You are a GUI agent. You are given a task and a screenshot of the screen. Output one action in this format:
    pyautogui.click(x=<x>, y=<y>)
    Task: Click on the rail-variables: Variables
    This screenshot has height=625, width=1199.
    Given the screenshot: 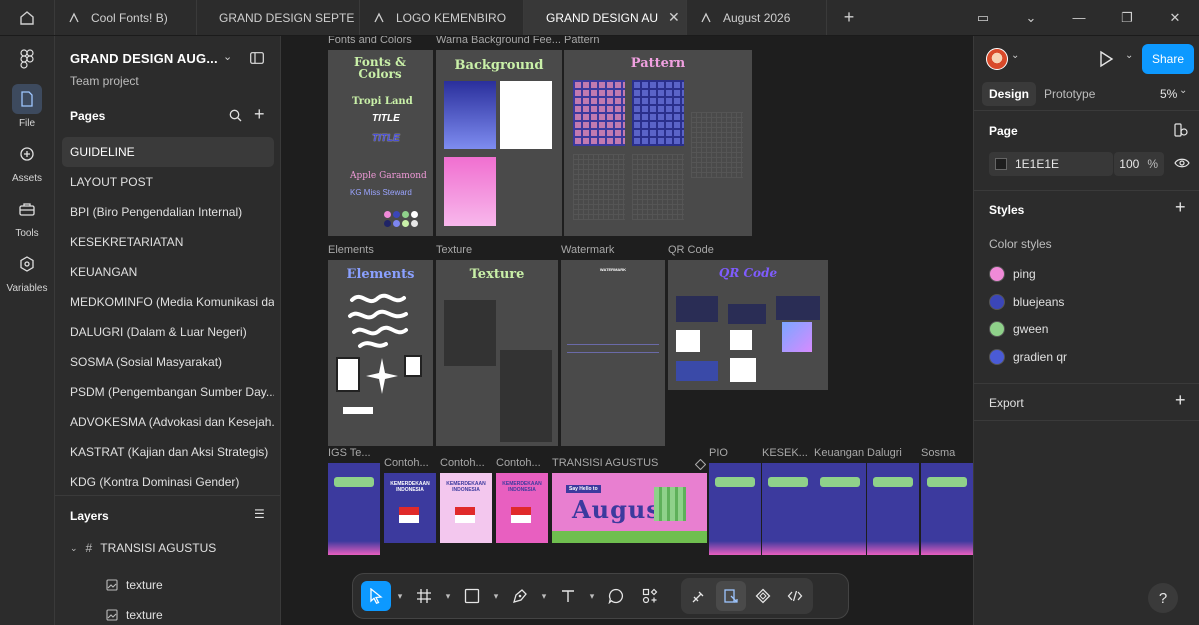 What is the action you would take?
    pyautogui.click(x=27, y=271)
    